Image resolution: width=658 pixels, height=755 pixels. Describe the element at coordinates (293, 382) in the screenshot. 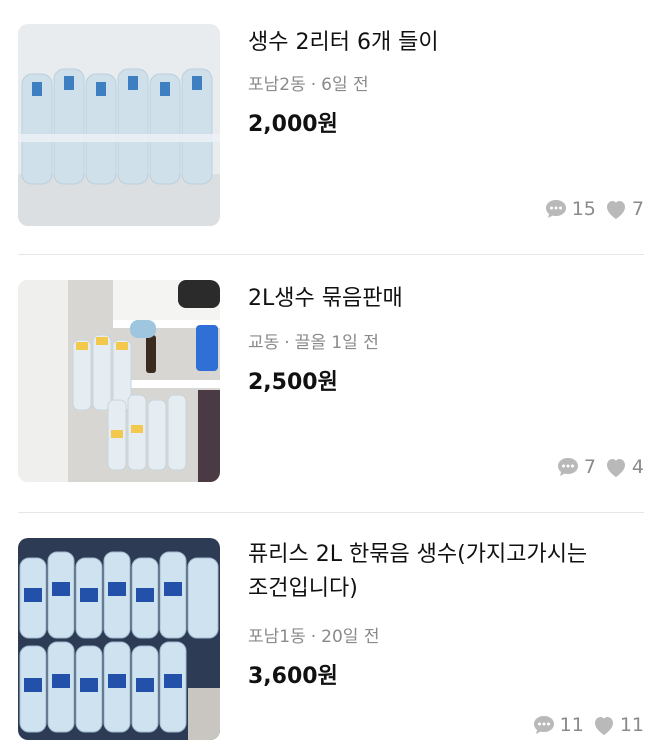

I see `listing-price: 2,500원` at that location.